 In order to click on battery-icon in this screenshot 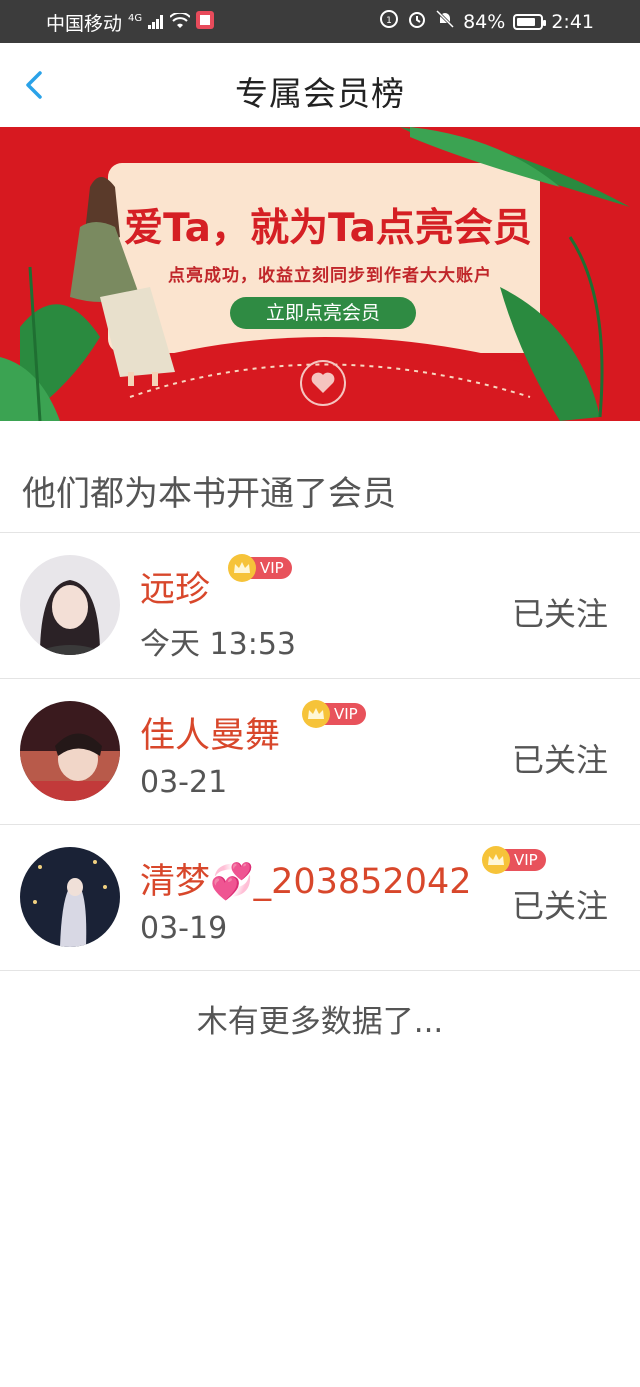, I will do `click(530, 21)`.